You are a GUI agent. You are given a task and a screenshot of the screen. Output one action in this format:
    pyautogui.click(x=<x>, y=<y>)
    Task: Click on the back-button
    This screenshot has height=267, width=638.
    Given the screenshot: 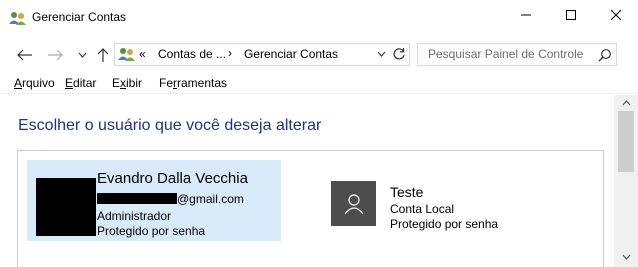 What is the action you would take?
    pyautogui.click(x=25, y=55)
    